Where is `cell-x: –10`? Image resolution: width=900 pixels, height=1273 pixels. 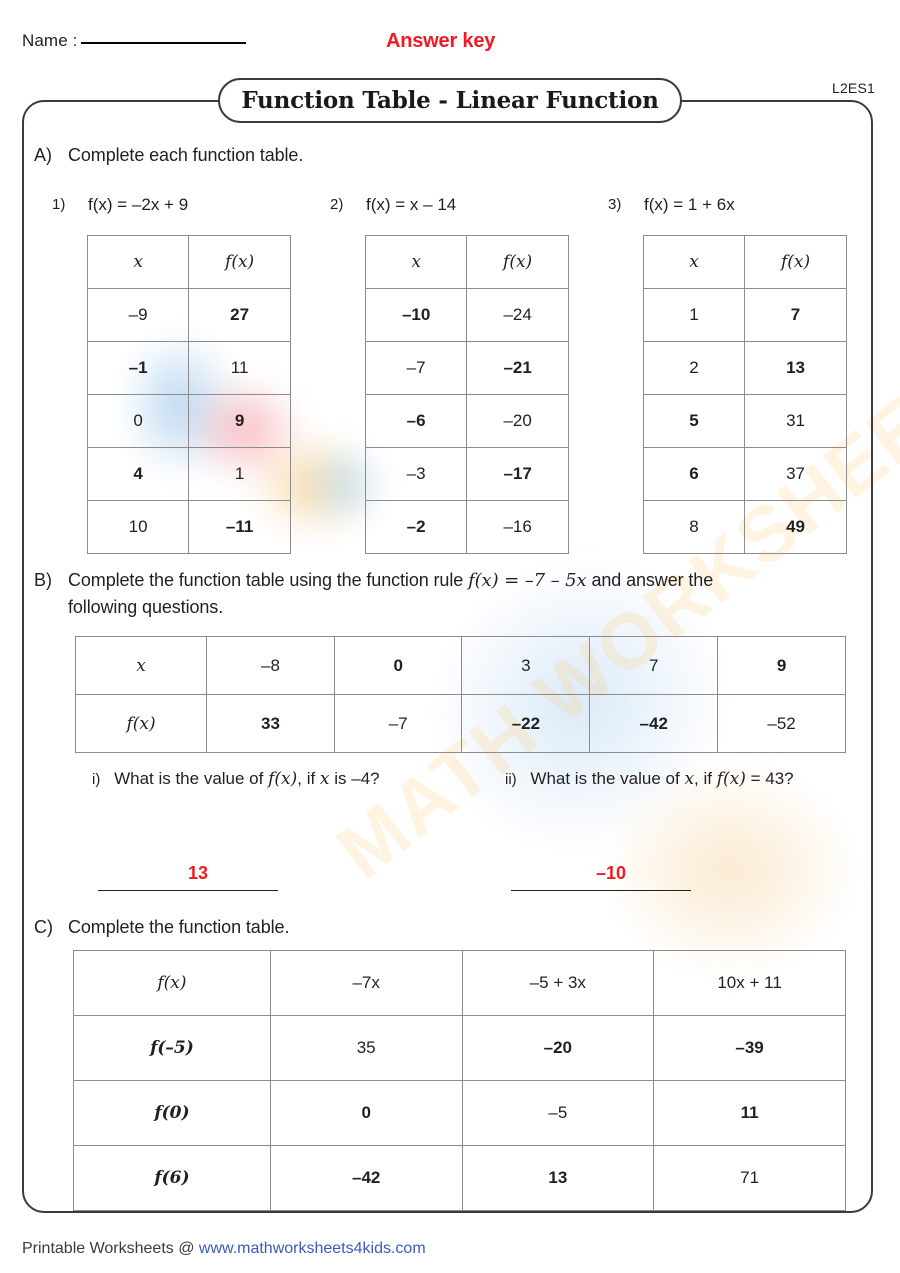 cell-x: –10 is located at coordinates (416, 315).